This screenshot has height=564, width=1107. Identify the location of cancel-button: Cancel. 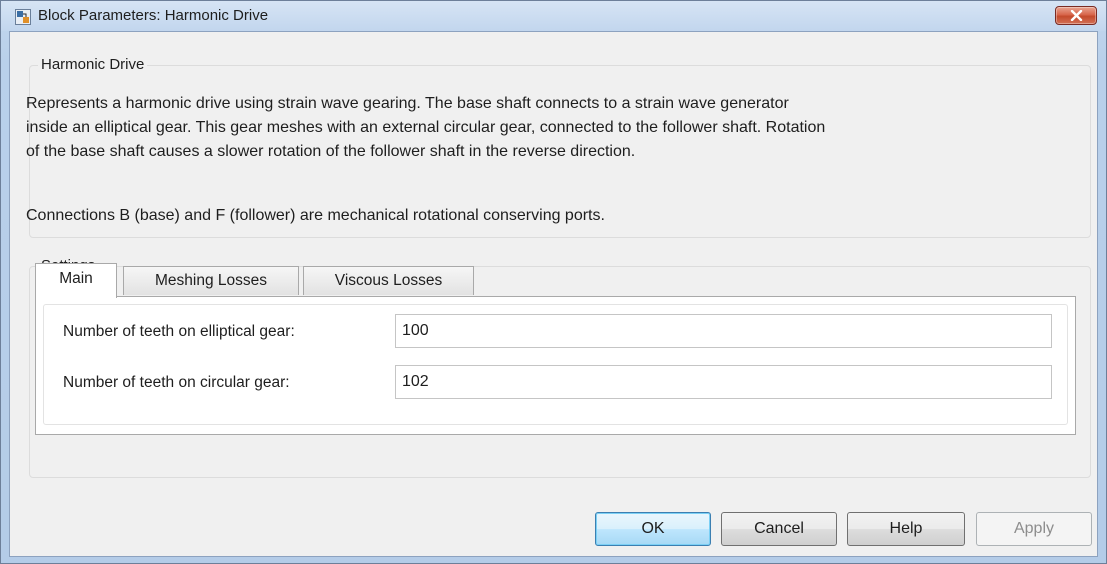
(779, 529).